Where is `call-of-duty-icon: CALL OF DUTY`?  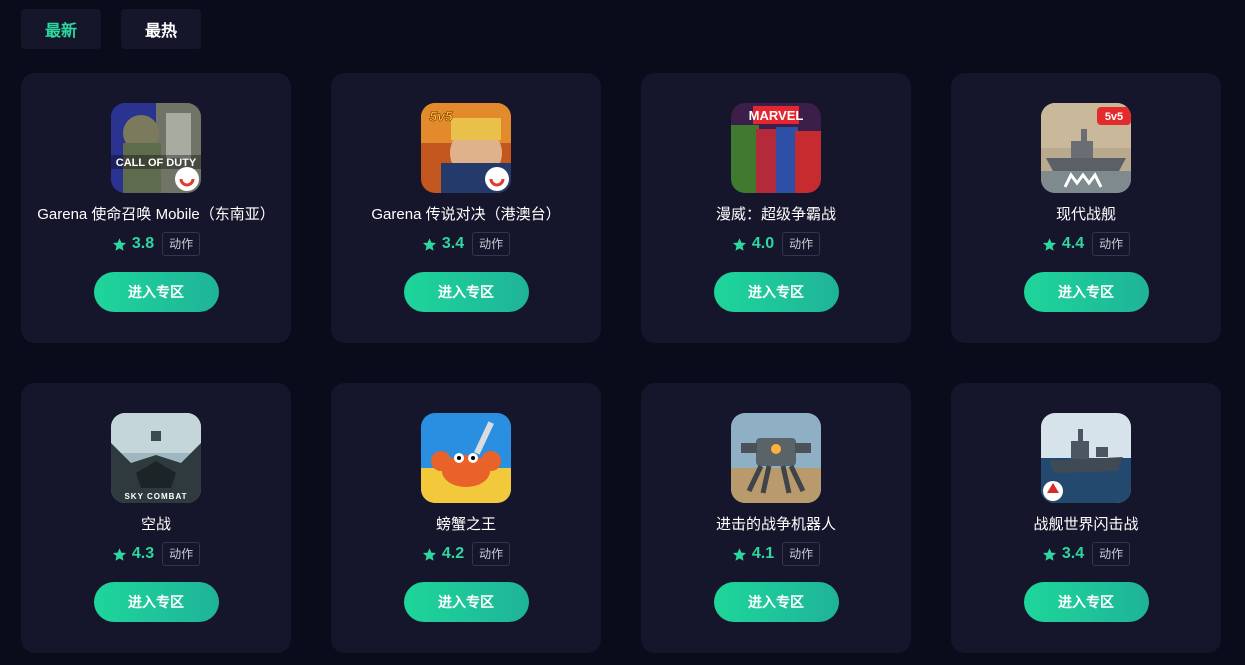
call-of-duty-icon: CALL OF DUTY is located at coordinates (156, 148).